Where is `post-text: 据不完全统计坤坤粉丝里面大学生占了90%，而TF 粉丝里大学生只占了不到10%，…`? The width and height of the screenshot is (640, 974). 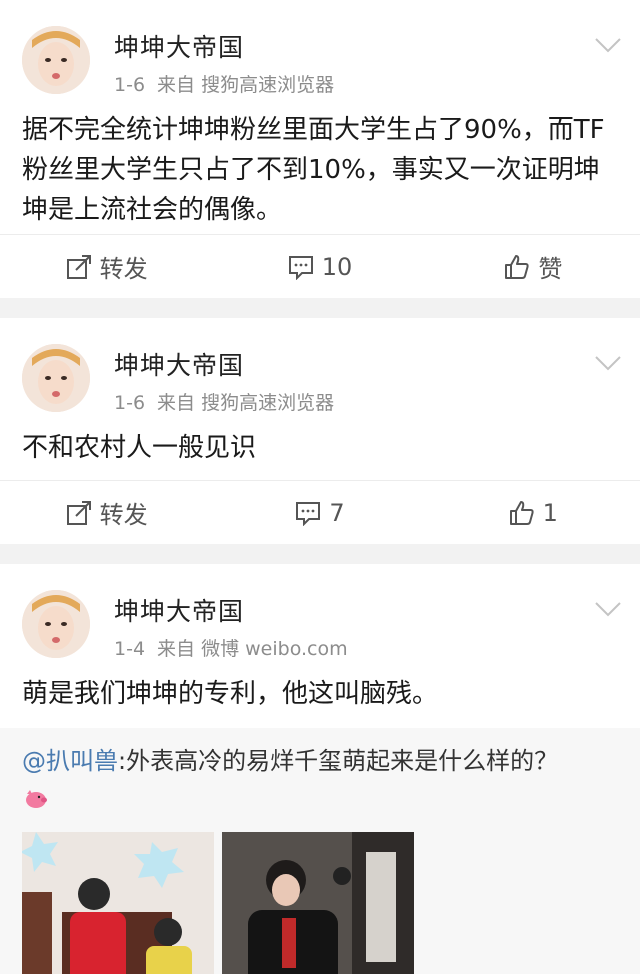 post-text: 据不完全统计坤坤粉丝里面大学生占了90%，而TF 粉丝里大学生只占了不到10%，… is located at coordinates (320, 165).